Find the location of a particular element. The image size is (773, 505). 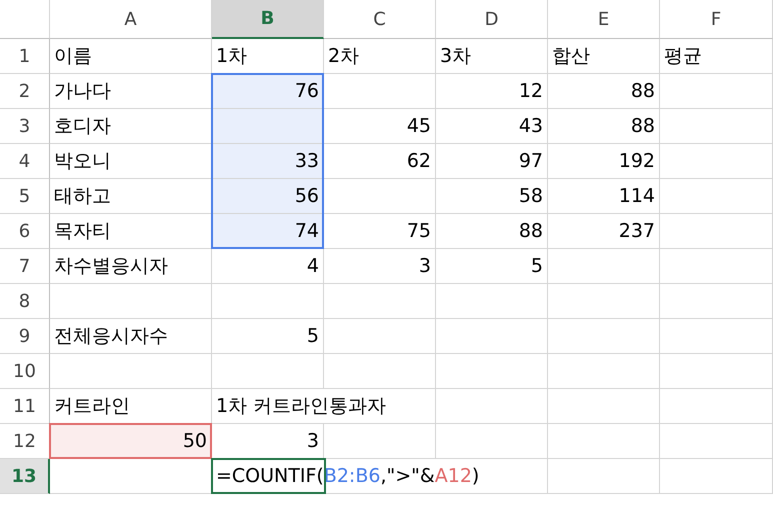

row-header: 2 is located at coordinates (25, 91).